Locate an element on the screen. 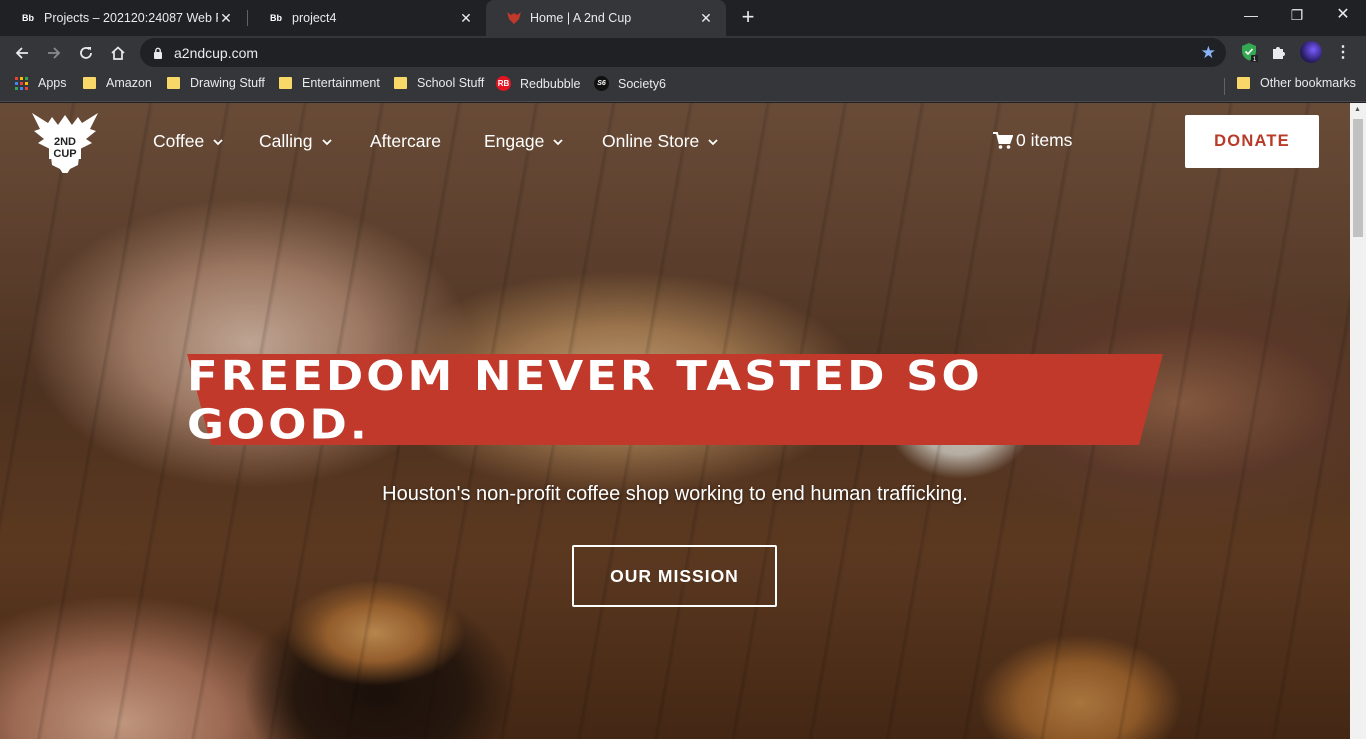  bookmark-apps: Apps is located at coordinates (41, 83).